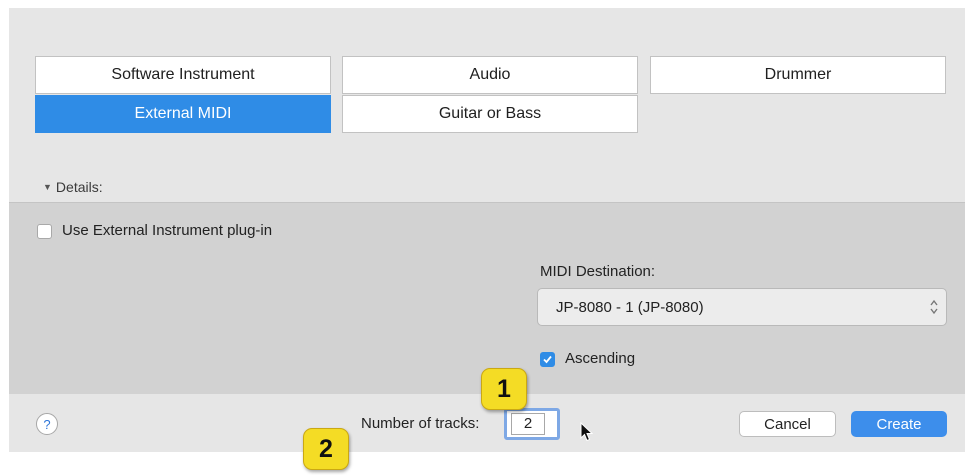  What do you see at coordinates (528, 424) in the screenshot?
I see `number-of-tracks-value: 2` at bounding box center [528, 424].